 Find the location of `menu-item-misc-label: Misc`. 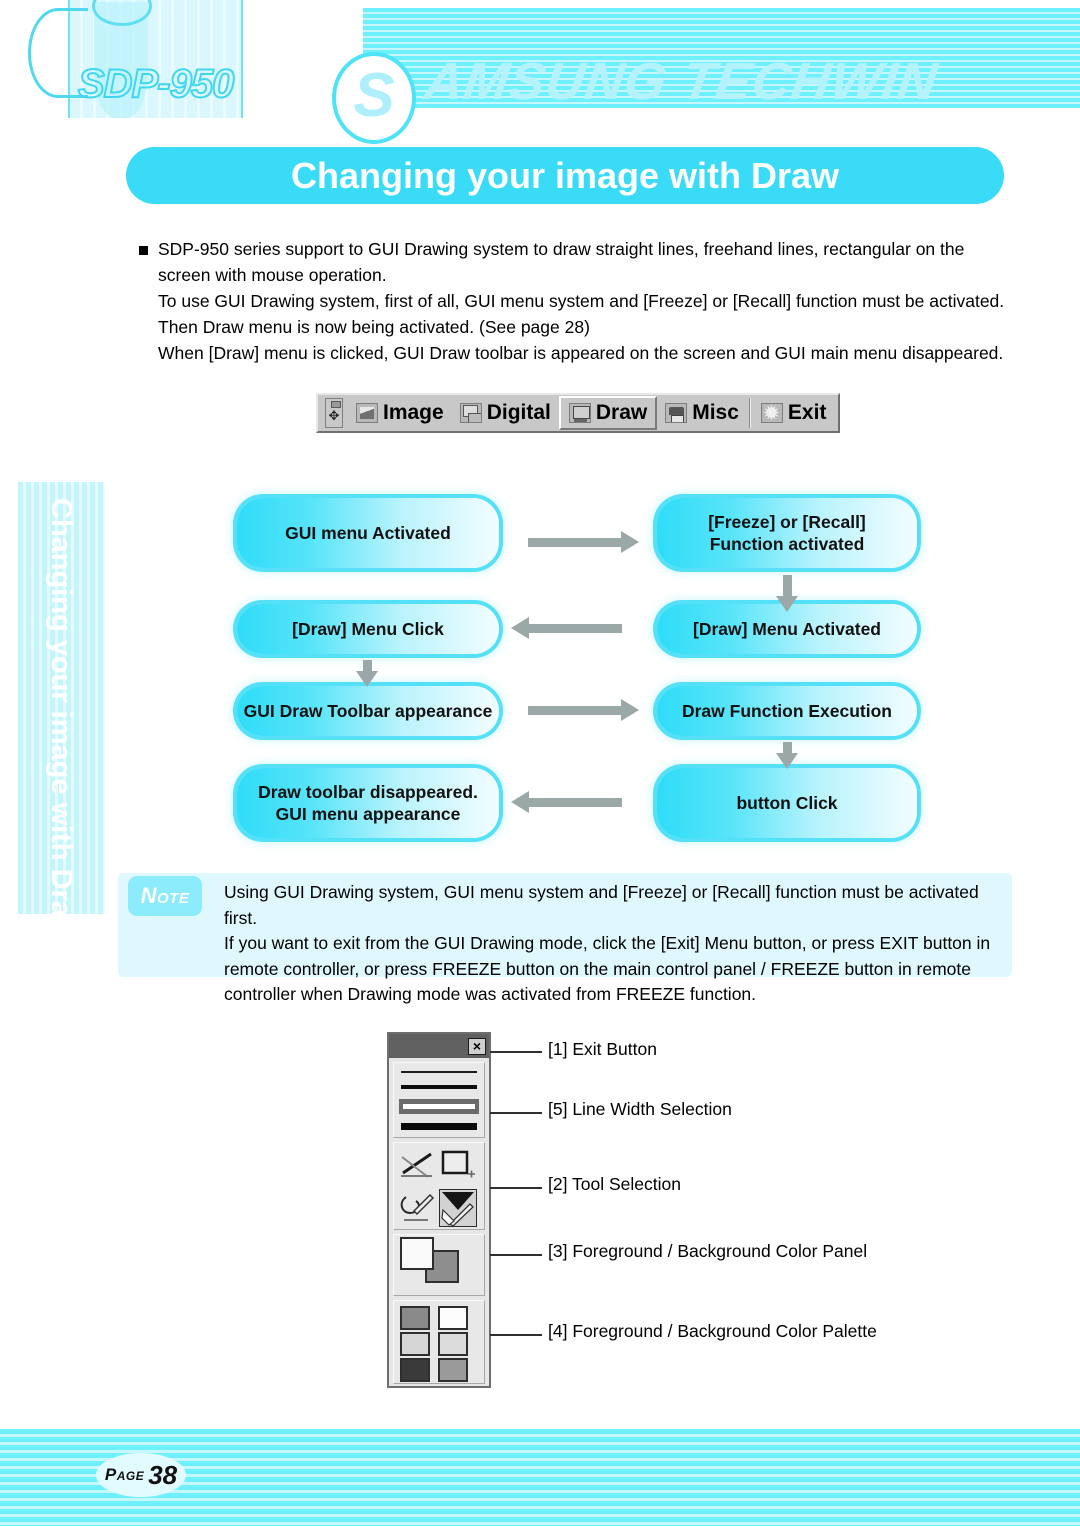

menu-item-misc-label: Misc is located at coordinates (715, 412).